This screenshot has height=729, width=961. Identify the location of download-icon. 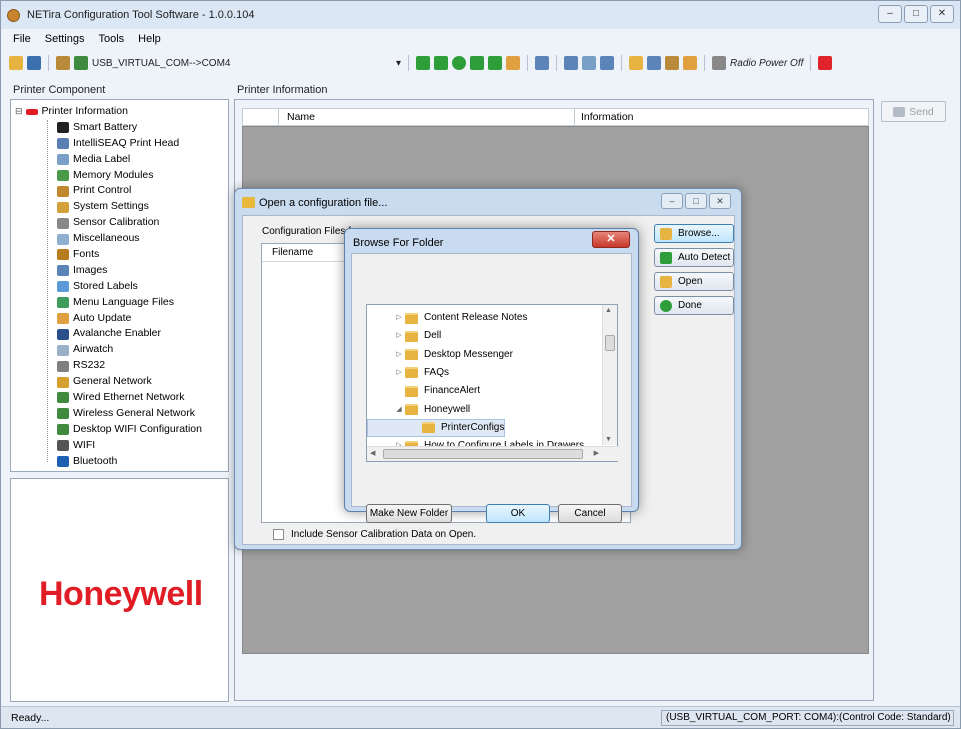
(607, 63).